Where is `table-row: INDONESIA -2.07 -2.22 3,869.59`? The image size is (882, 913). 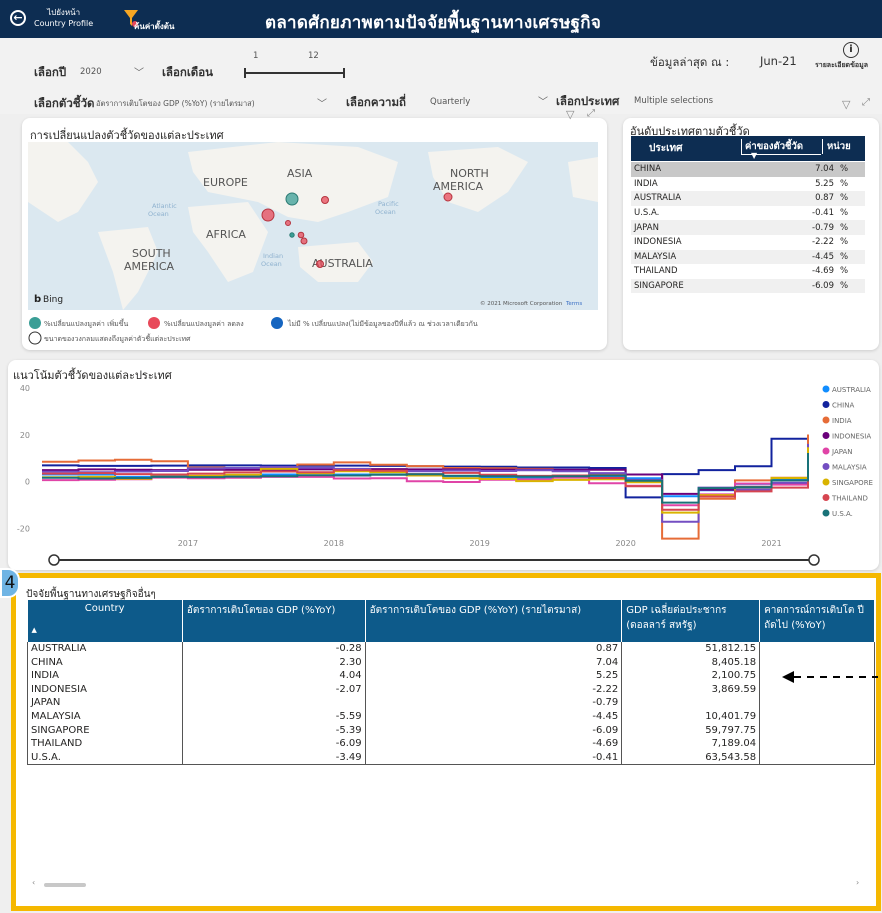
table-row: INDONESIA -2.07 -2.22 3,869.59 is located at coordinates (451, 689).